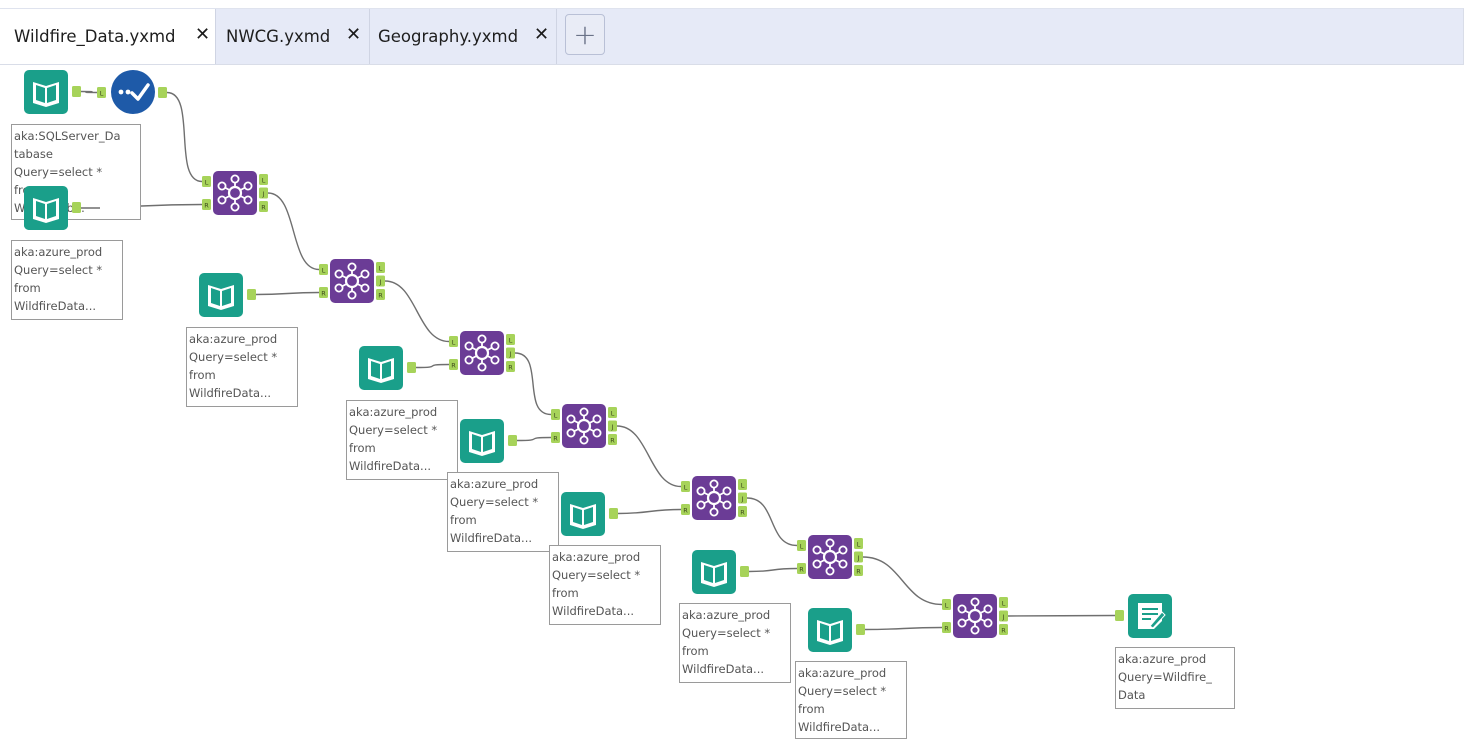 Image resolution: width=1465 pixels, height=739 pixels. Describe the element at coordinates (1119, 615) in the screenshot. I see `input-anchor` at that location.